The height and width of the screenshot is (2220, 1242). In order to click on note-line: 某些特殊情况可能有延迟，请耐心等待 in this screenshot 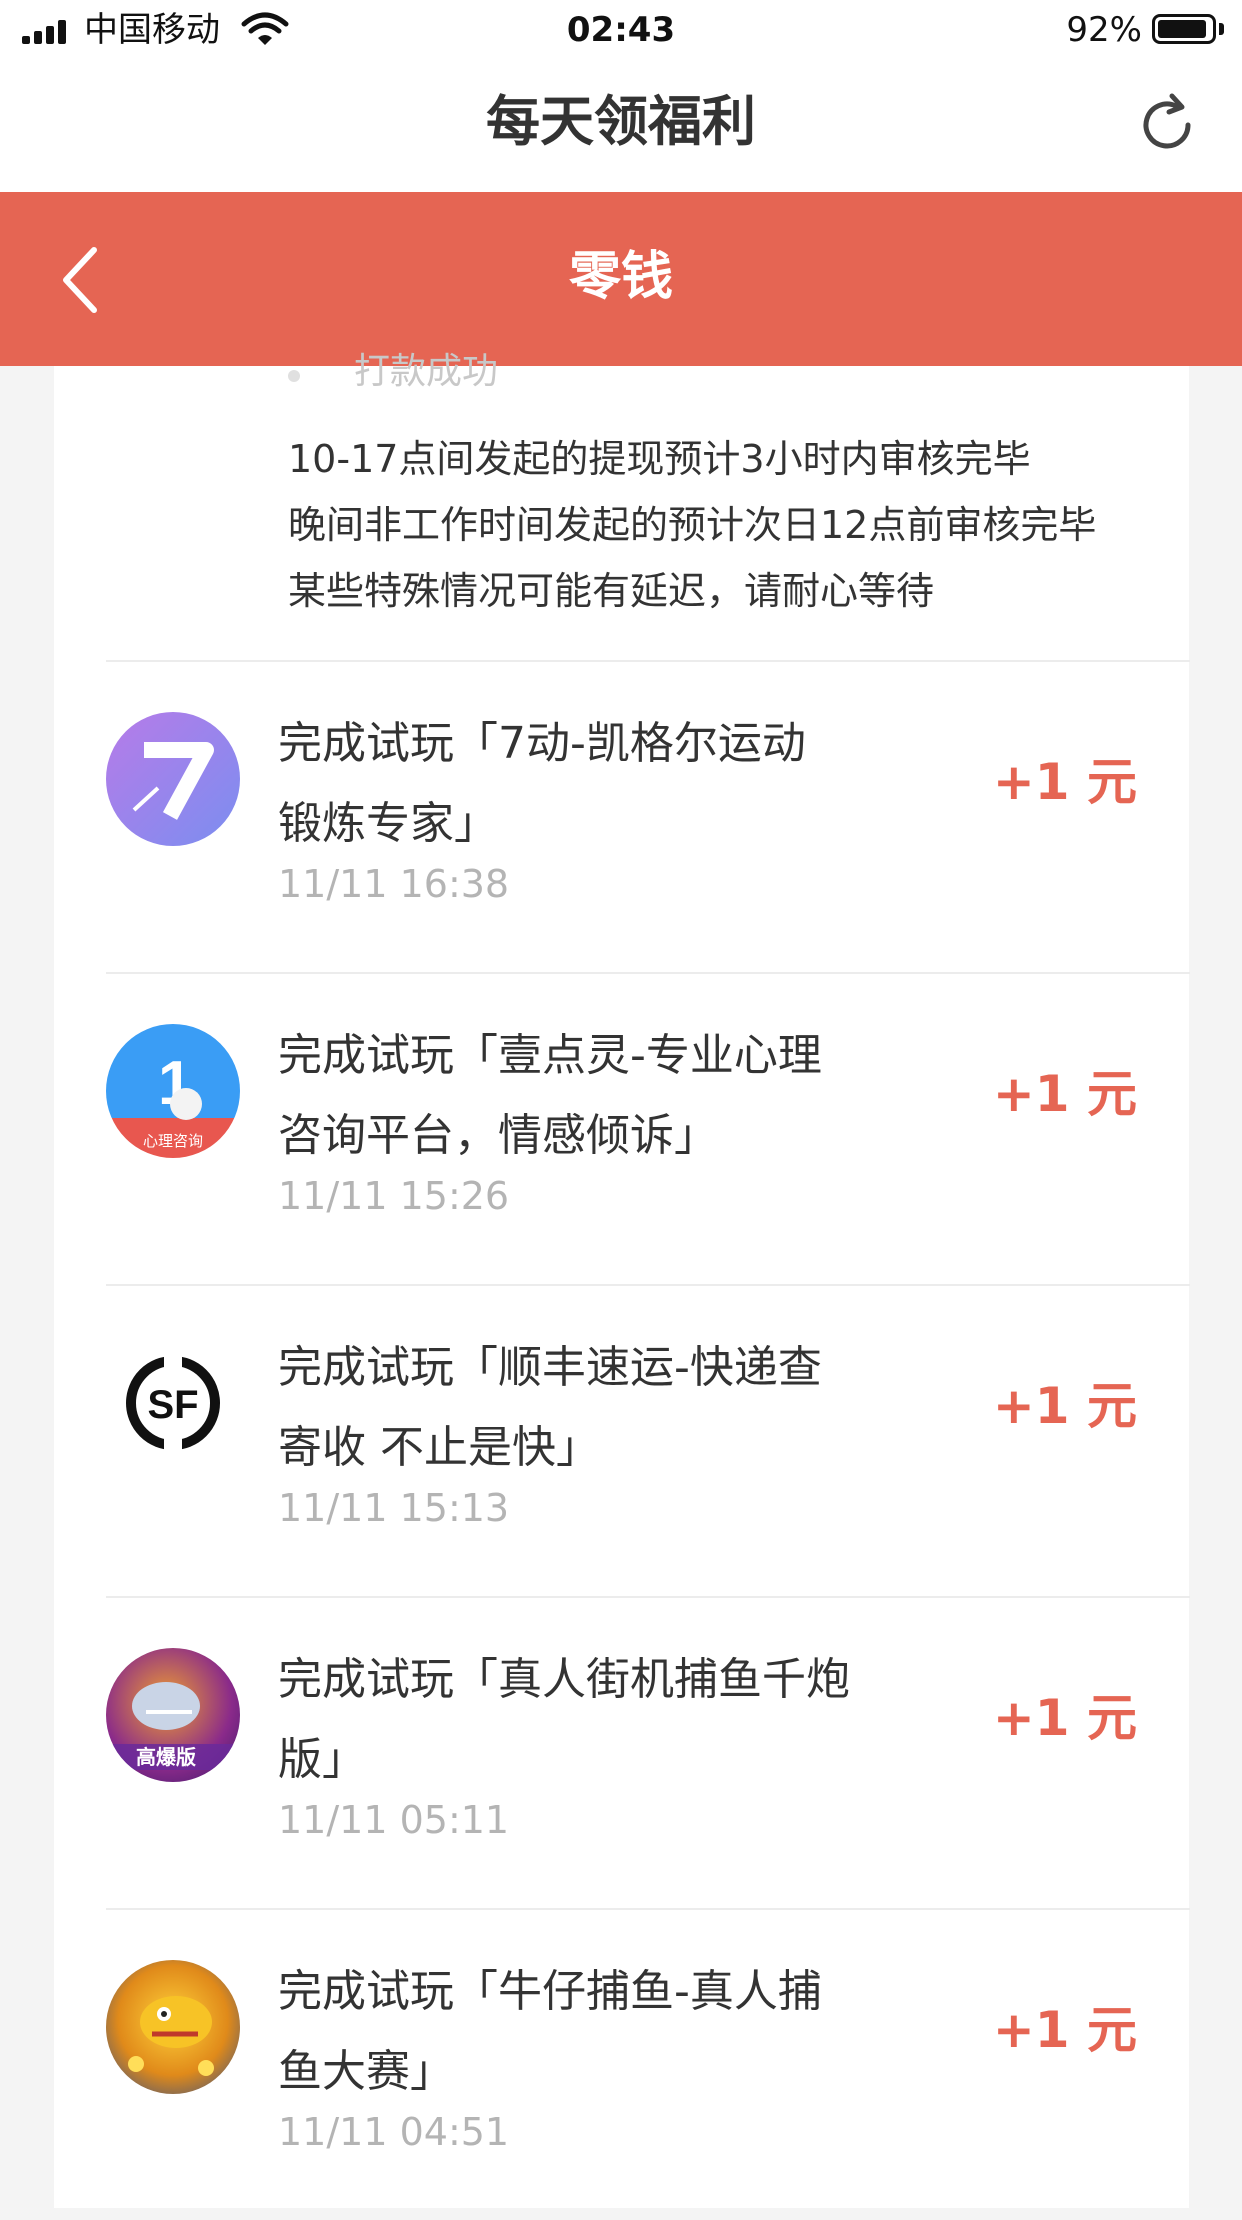, I will do `click(611, 591)`.